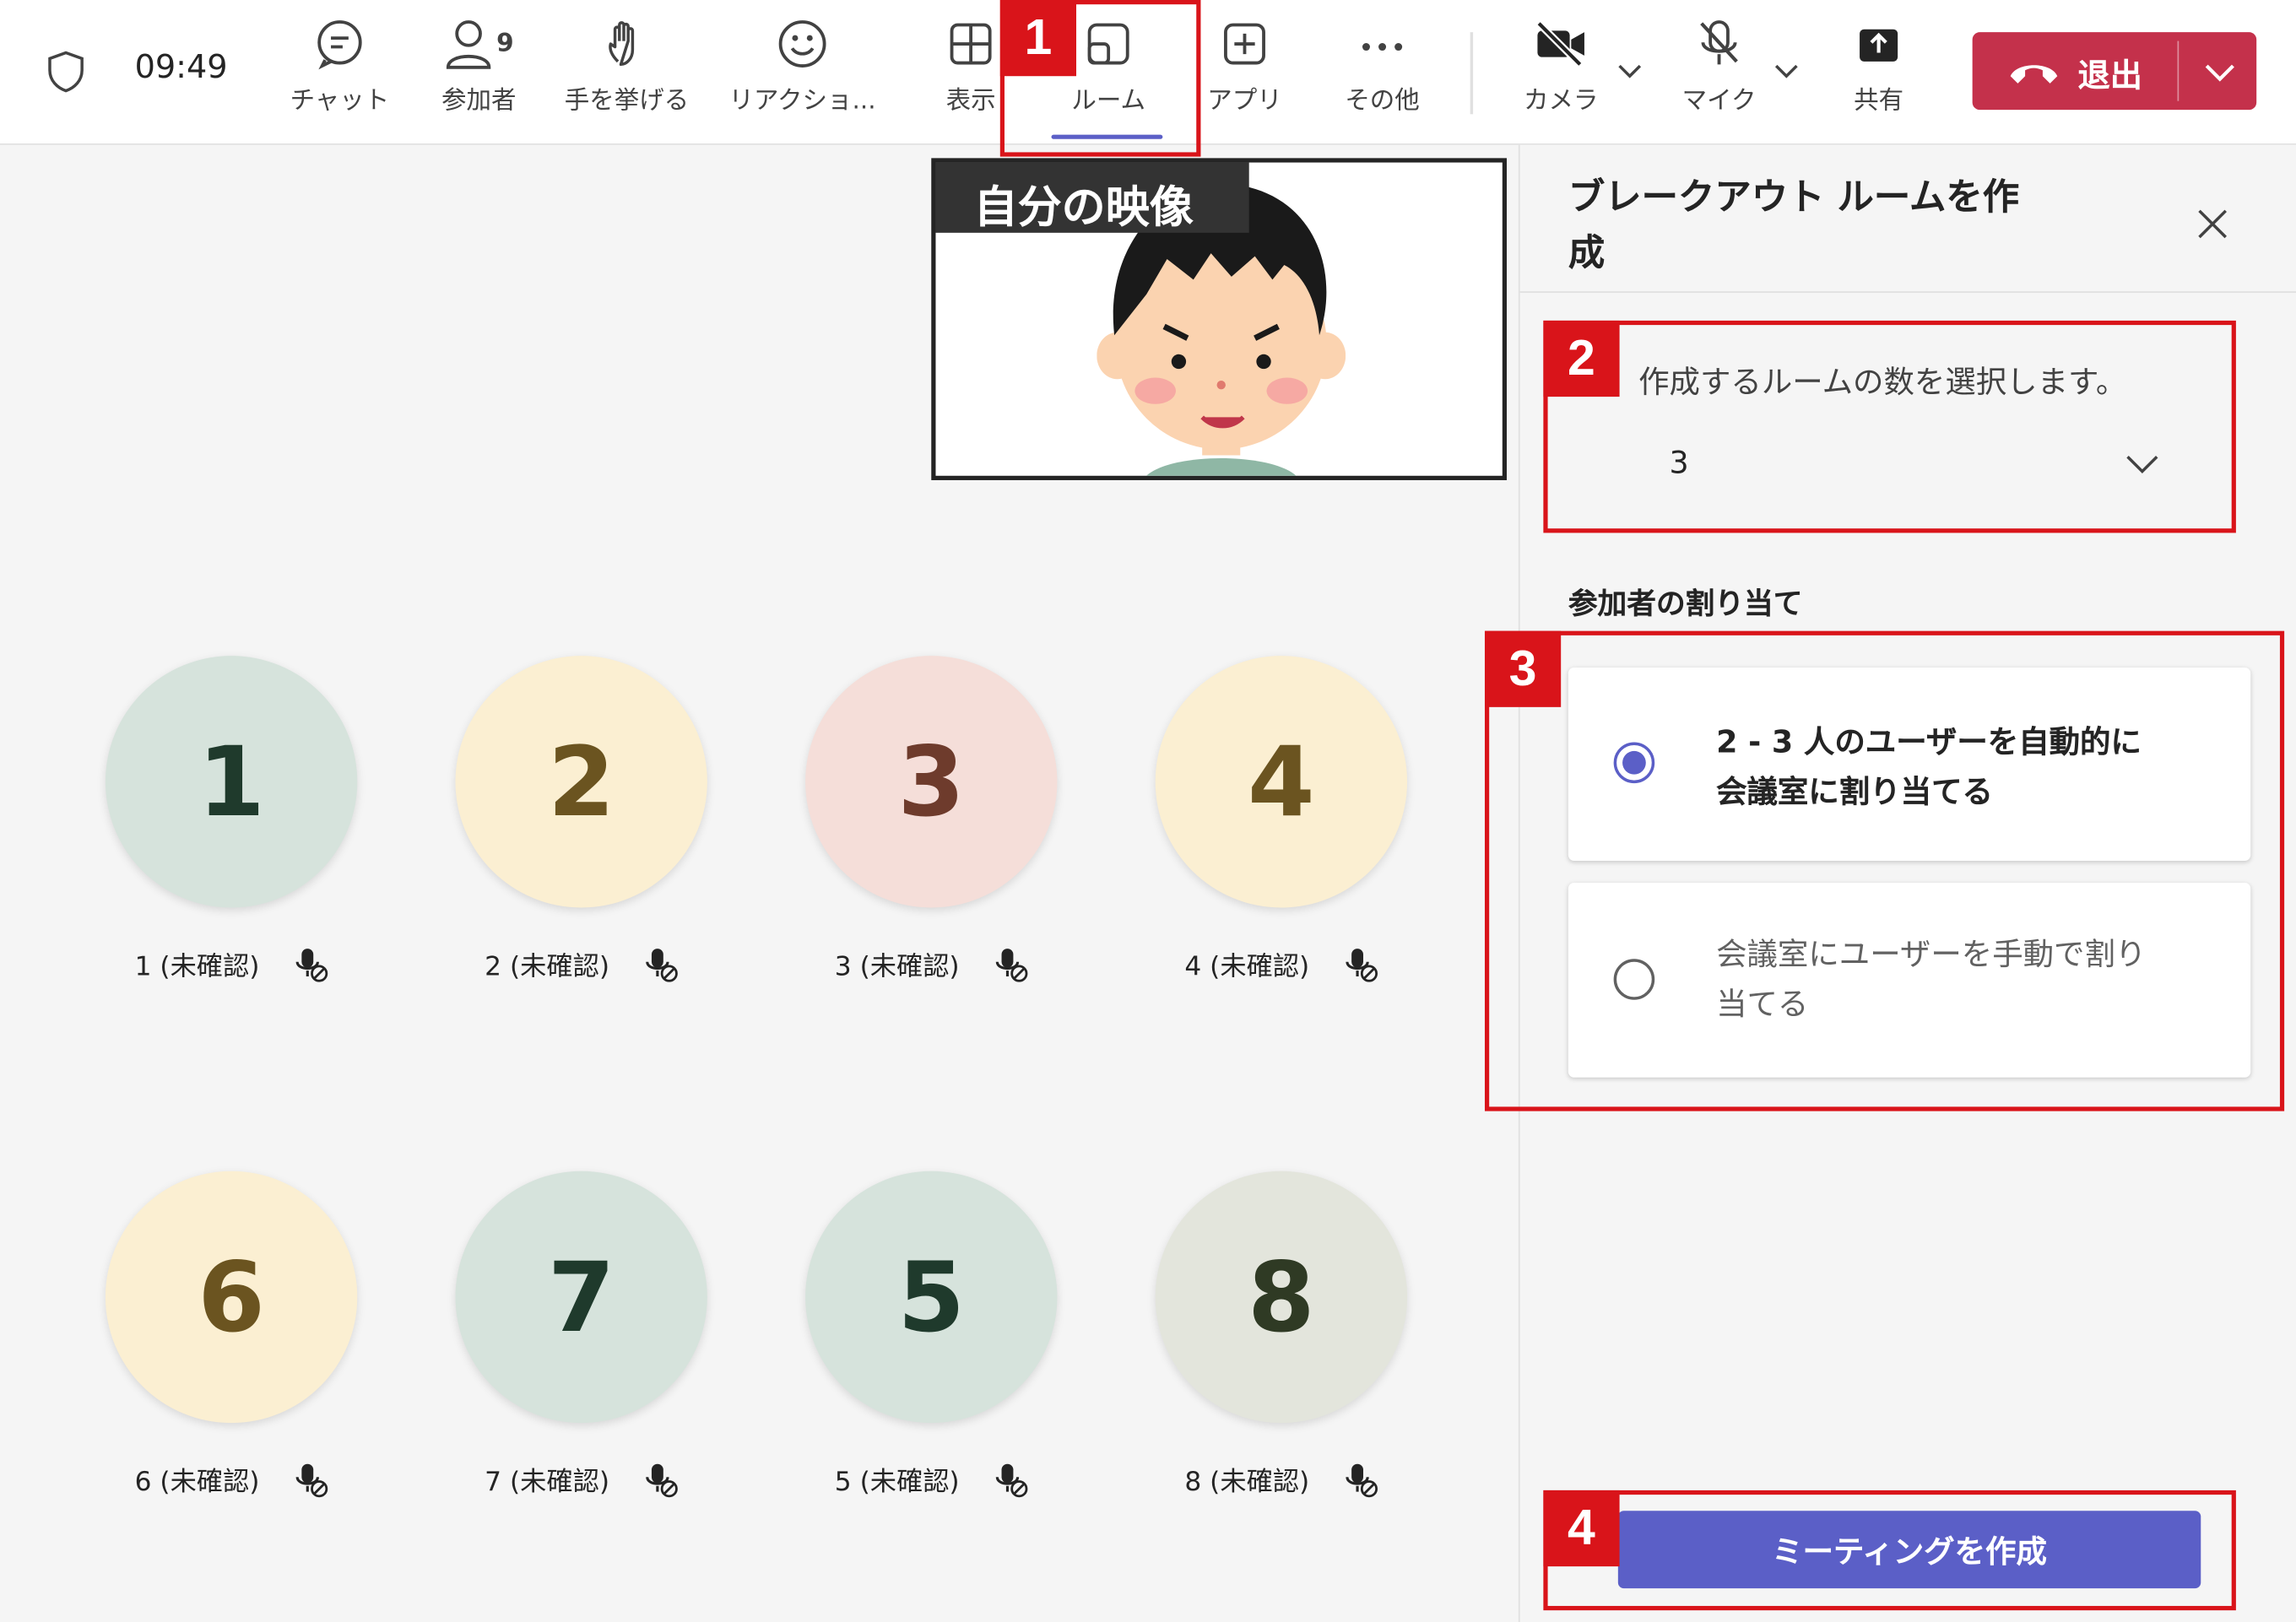 The width and height of the screenshot is (2296, 1622). What do you see at coordinates (1719, 42) in the screenshot?
I see `mic-off-icon` at bounding box center [1719, 42].